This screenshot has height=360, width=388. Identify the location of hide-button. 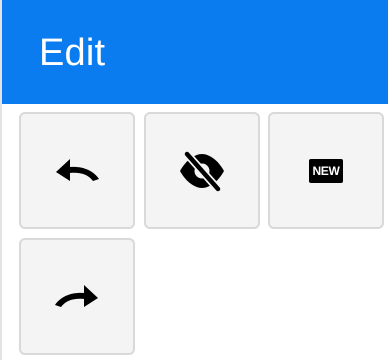
(202, 170).